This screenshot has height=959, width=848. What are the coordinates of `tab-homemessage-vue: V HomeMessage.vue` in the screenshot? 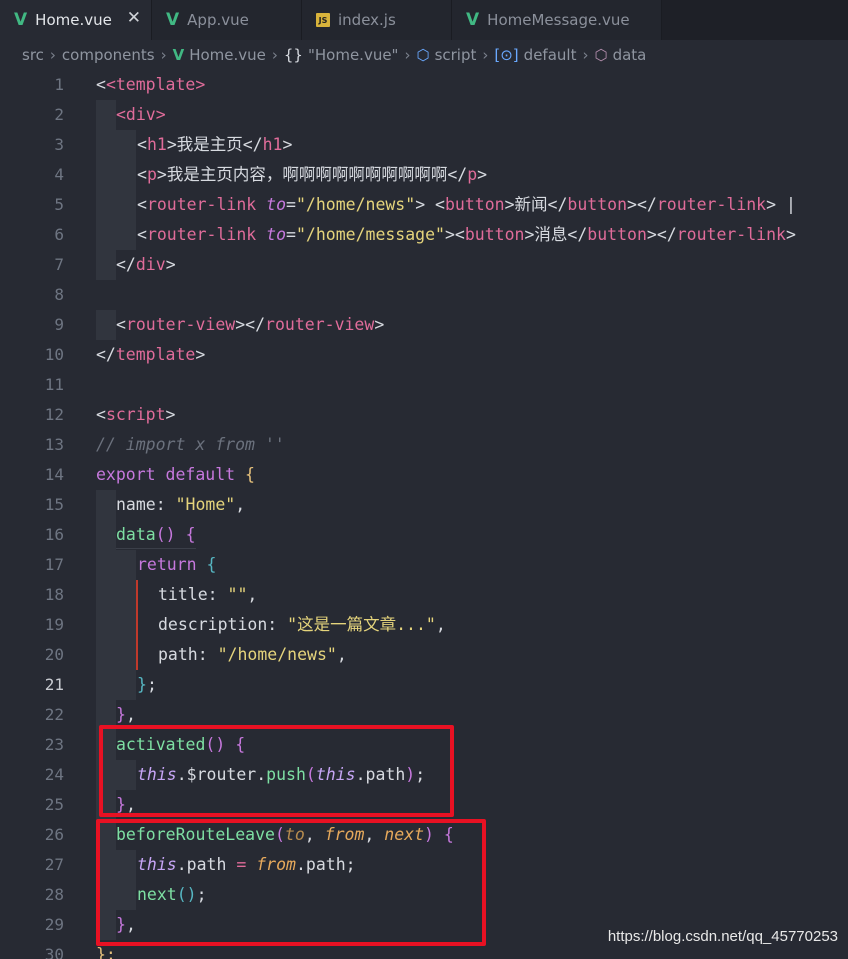 It's located at (557, 20).